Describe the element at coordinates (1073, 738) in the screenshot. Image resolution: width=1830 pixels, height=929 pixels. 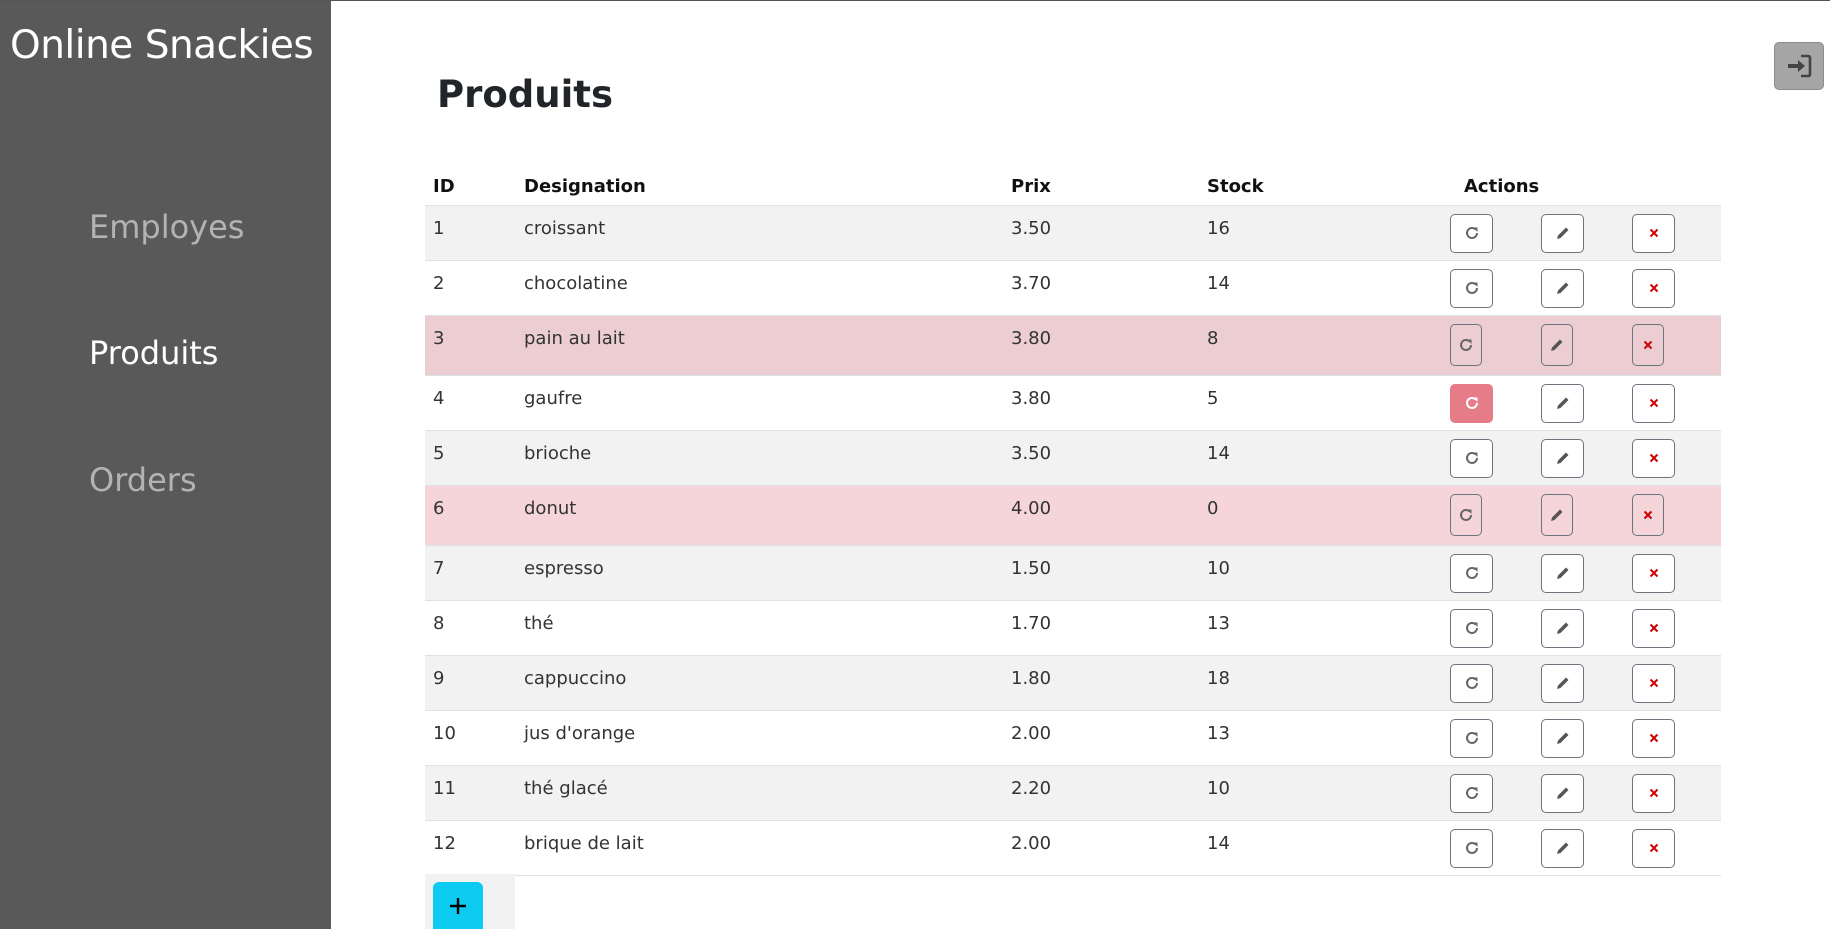
I see `table-row: 10 jus d'orange 2.00 13` at that location.